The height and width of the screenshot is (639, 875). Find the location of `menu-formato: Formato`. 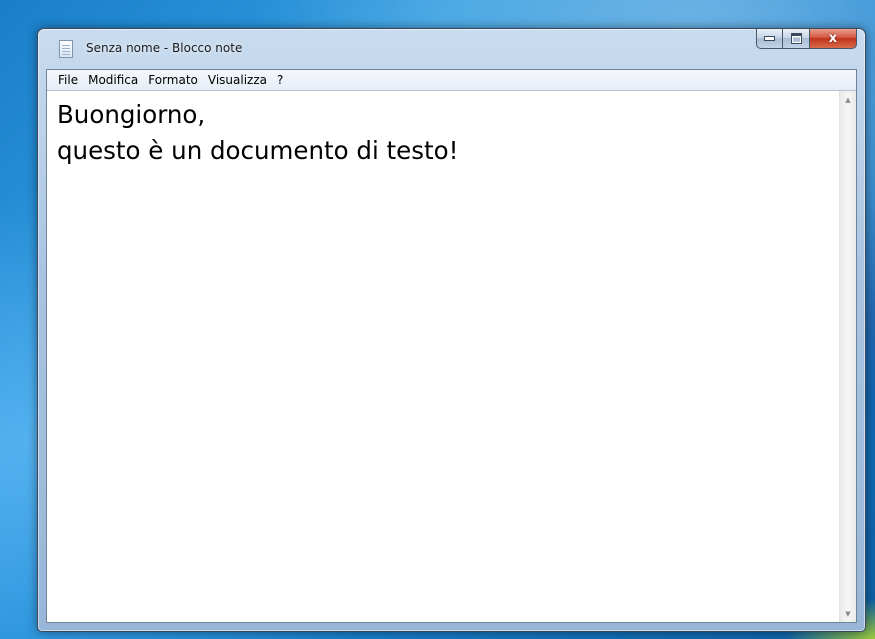

menu-formato: Formato is located at coordinates (173, 80).